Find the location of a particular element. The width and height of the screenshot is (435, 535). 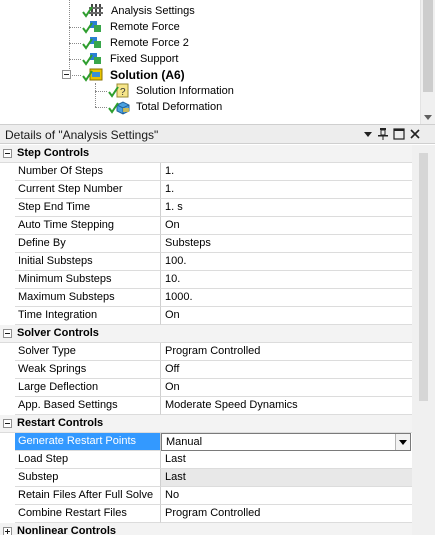

group-solver-controls: Solver Controls is located at coordinates (206, 334).